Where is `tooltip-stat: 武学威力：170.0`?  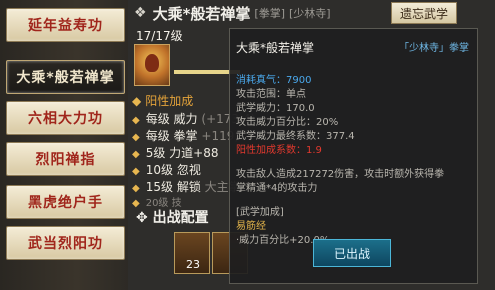 tooltip-stat: 武学威力：170.0 is located at coordinates (275, 108).